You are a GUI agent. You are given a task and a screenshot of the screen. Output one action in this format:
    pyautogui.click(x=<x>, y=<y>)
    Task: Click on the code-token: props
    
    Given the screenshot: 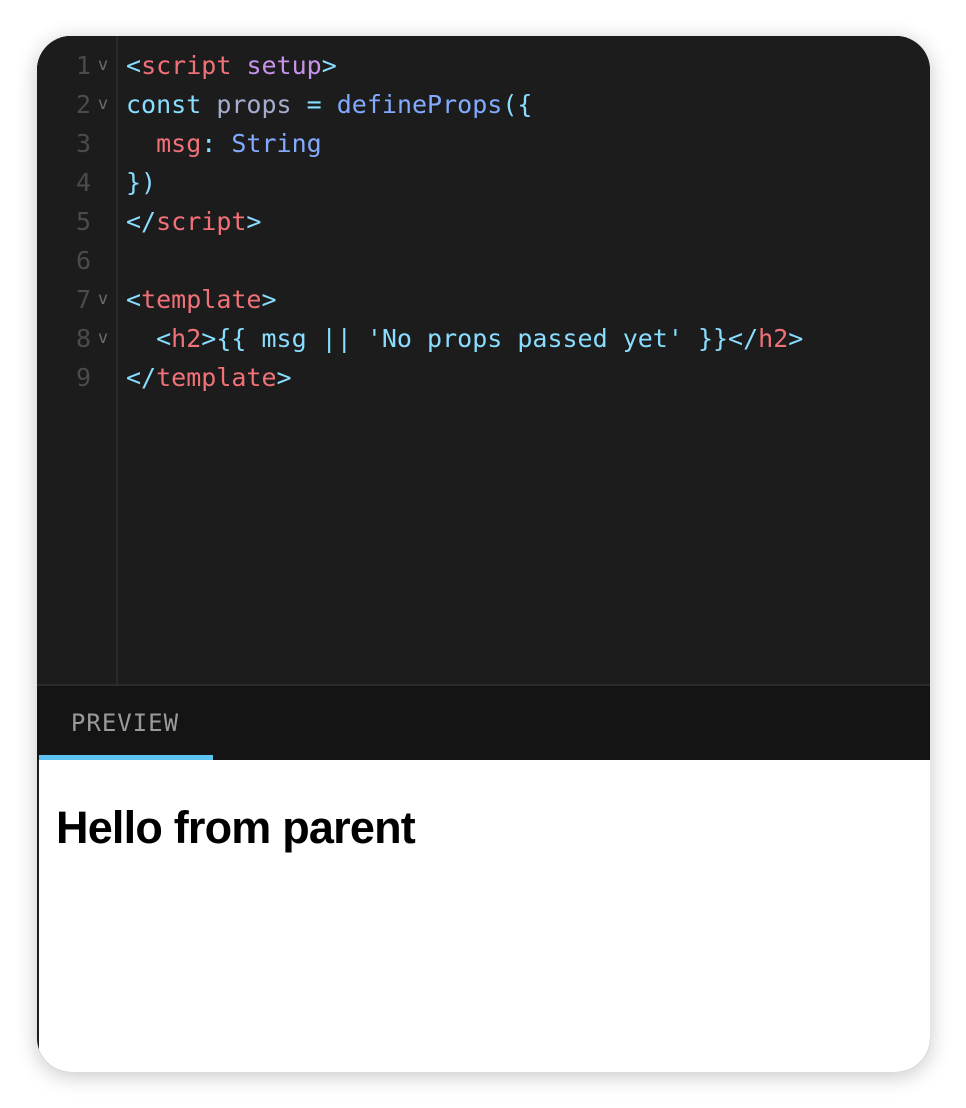 What is the action you would take?
    pyautogui.click(x=254, y=104)
    